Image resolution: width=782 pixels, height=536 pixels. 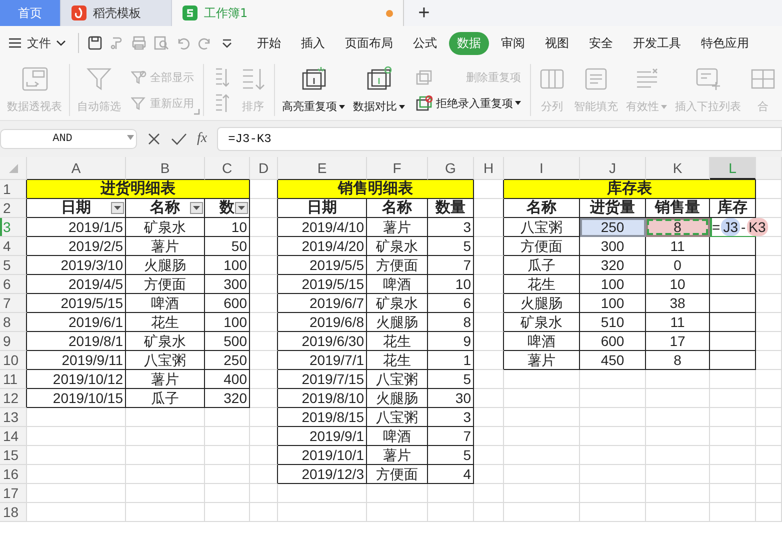 What do you see at coordinates (154, 139) in the screenshot?
I see `close-icon` at bounding box center [154, 139].